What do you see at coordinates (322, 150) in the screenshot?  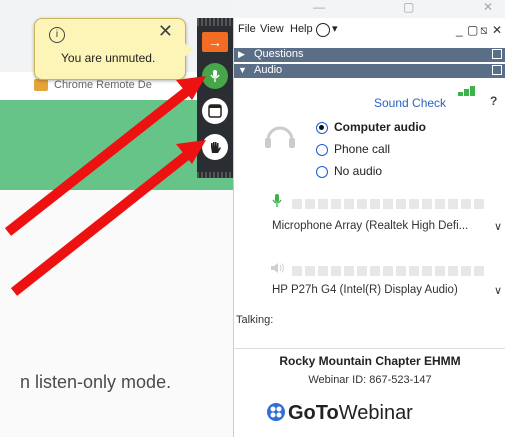 I see `phone-call-radio` at bounding box center [322, 150].